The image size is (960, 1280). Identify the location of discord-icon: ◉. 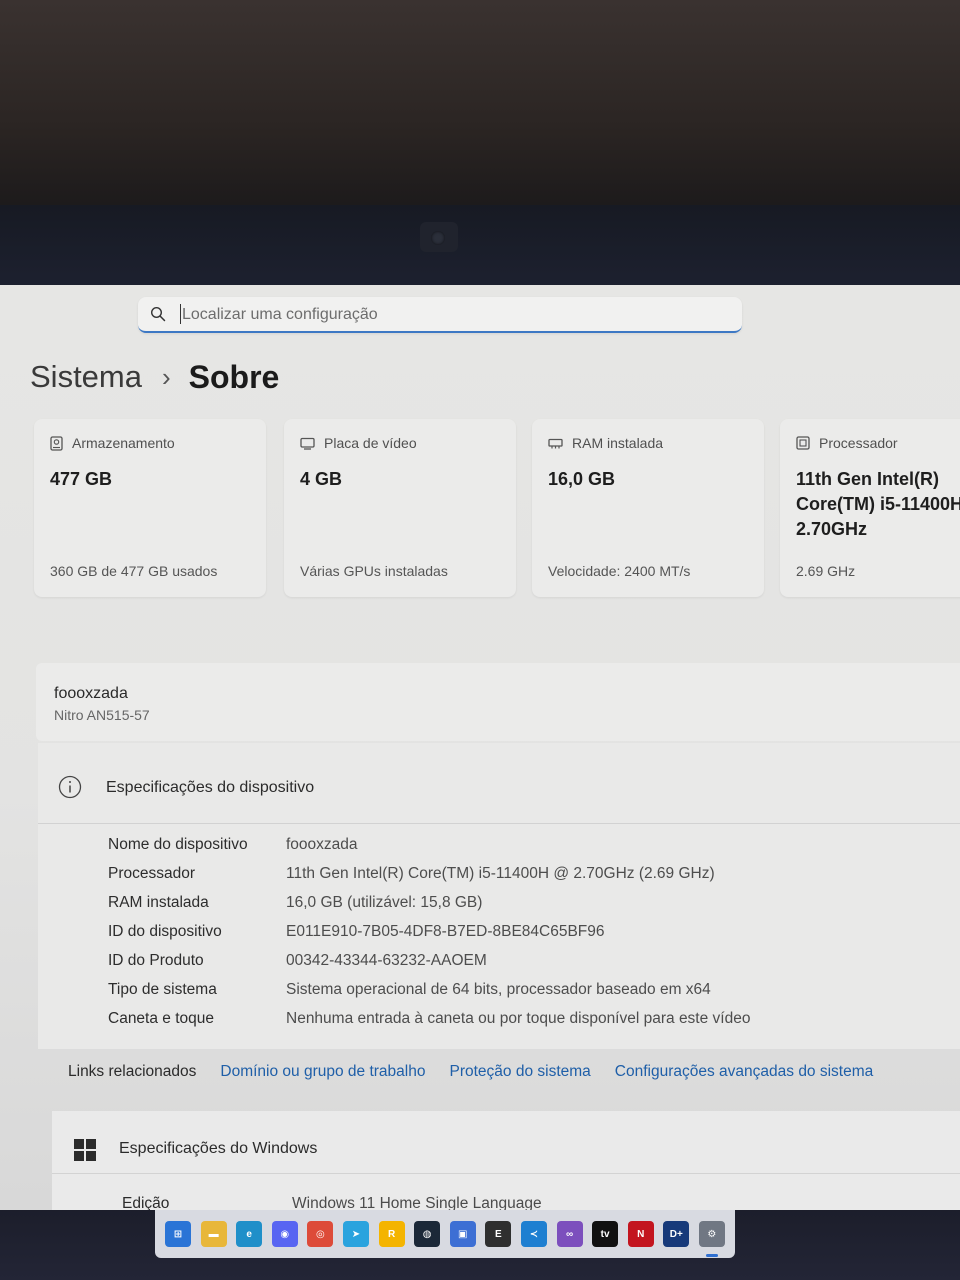
(284, 1234).